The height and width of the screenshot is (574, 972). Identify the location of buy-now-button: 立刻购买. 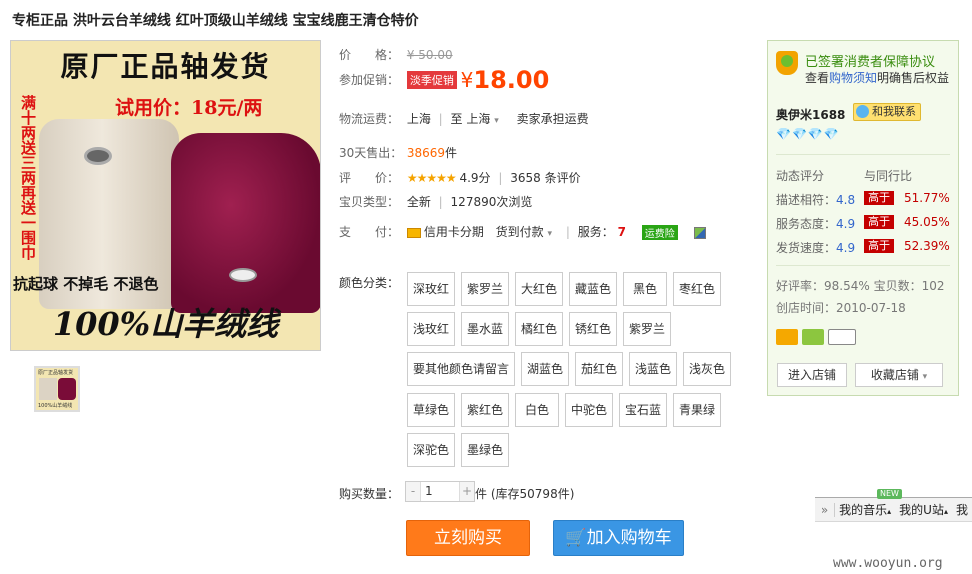
(468, 538).